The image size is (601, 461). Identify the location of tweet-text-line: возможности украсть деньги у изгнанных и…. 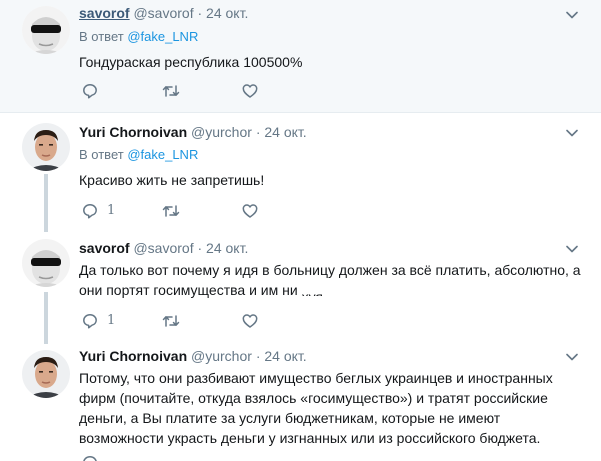
(310, 438).